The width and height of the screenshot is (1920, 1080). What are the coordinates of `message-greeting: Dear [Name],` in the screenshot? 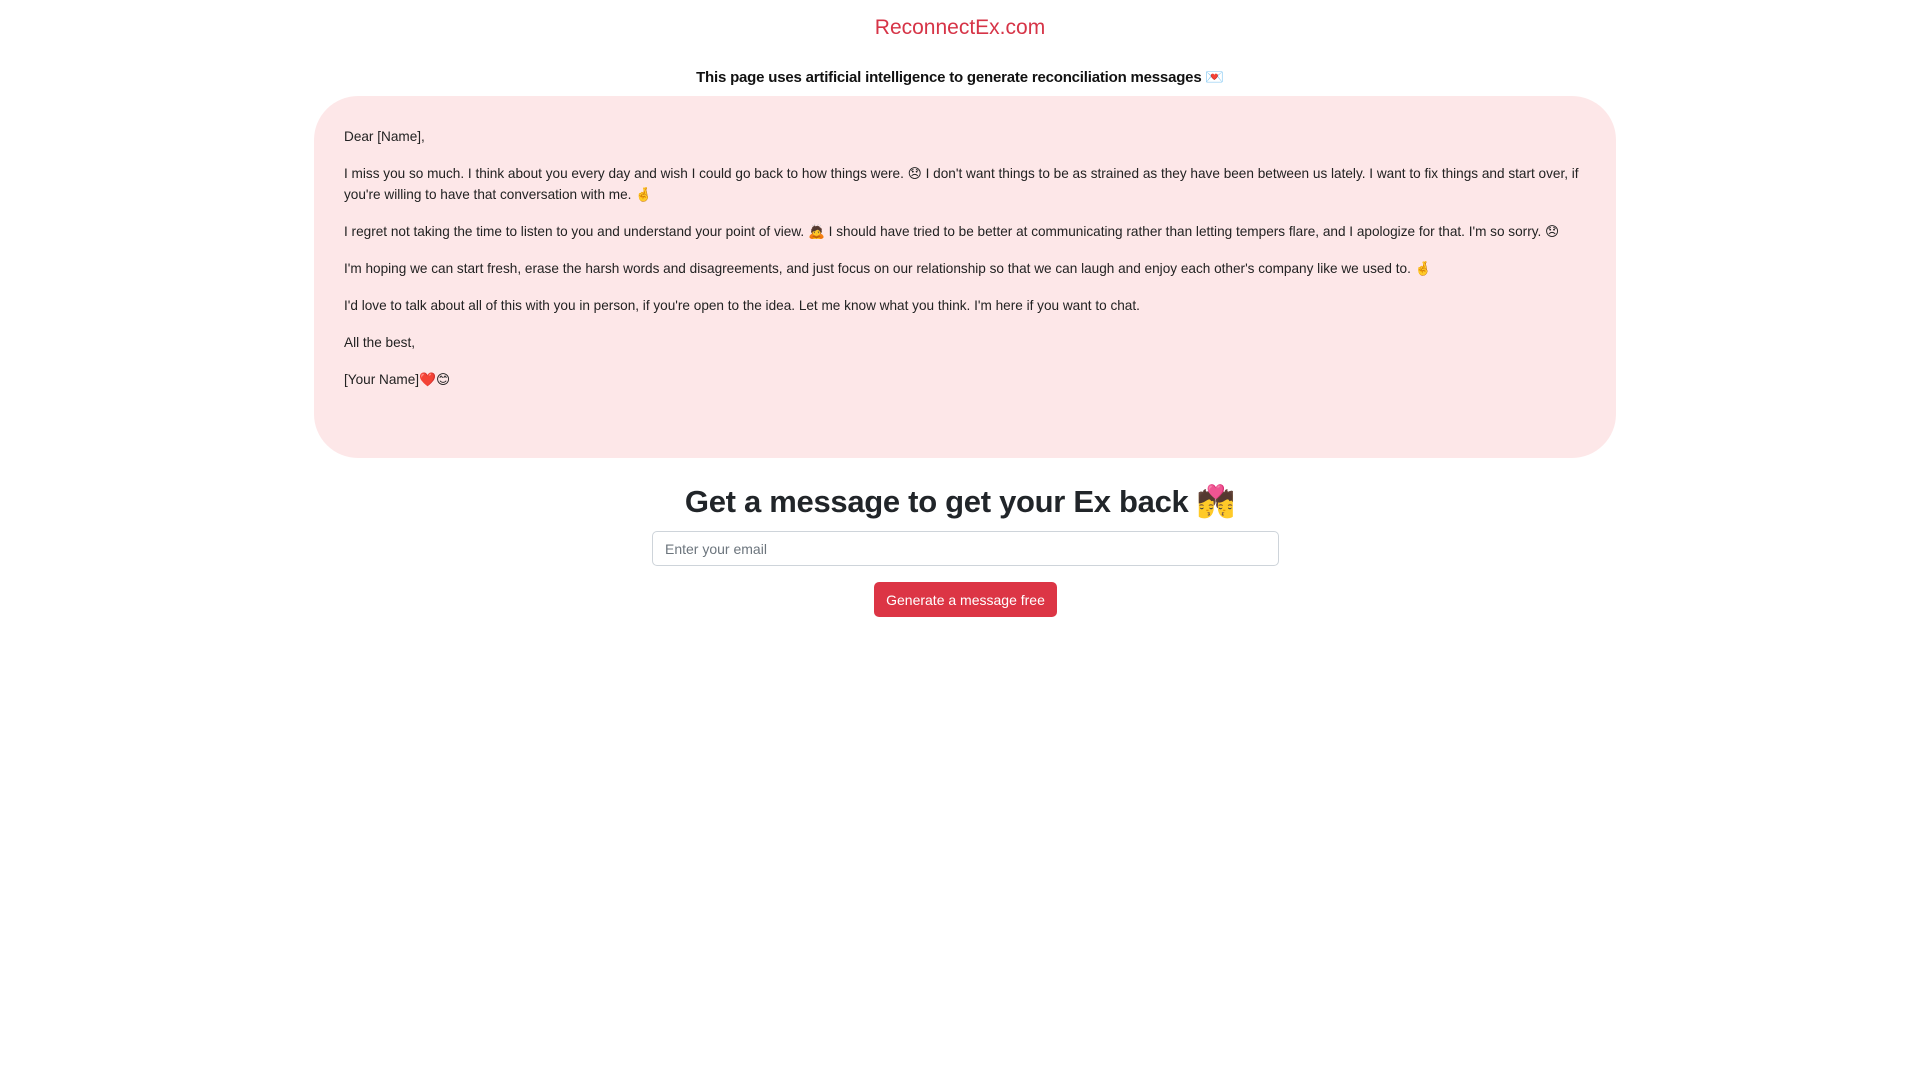 It's located at (384, 136).